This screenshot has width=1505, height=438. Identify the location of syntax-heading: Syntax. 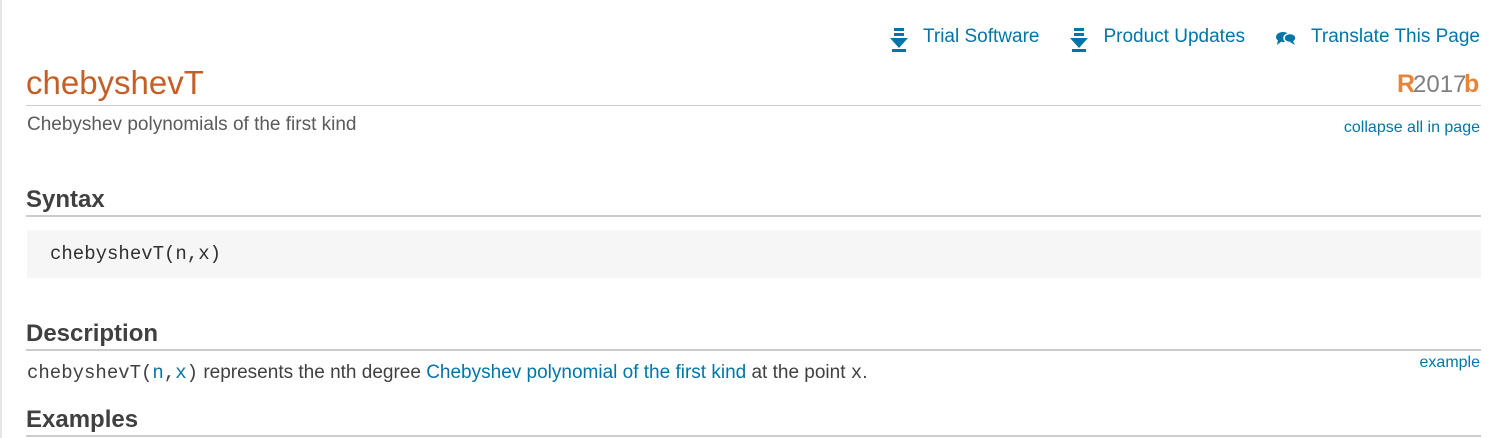
(753, 201).